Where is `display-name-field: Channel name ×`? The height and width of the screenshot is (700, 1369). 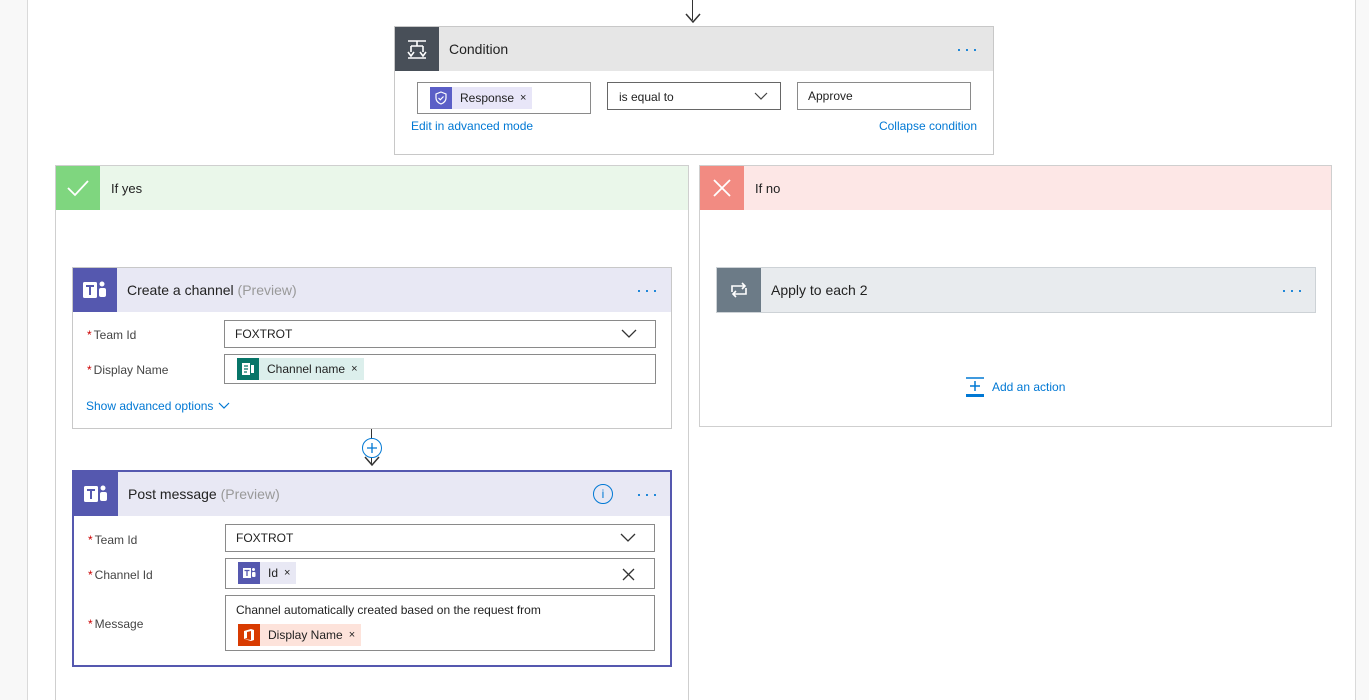 display-name-field: Channel name × is located at coordinates (440, 369).